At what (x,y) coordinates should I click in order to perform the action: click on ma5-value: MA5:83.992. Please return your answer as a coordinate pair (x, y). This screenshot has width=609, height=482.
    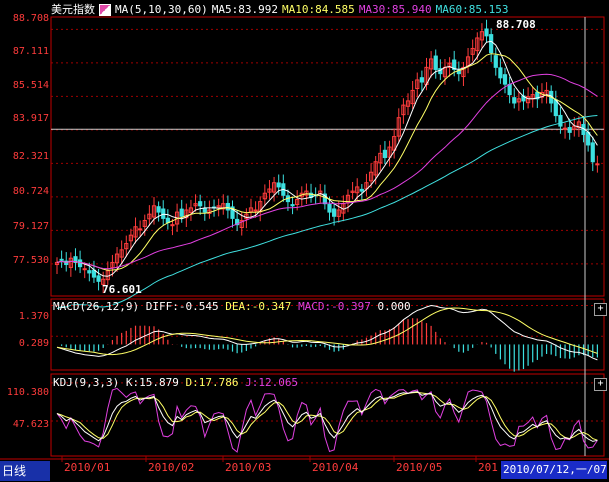
    Looking at the image, I should click on (244, 9).